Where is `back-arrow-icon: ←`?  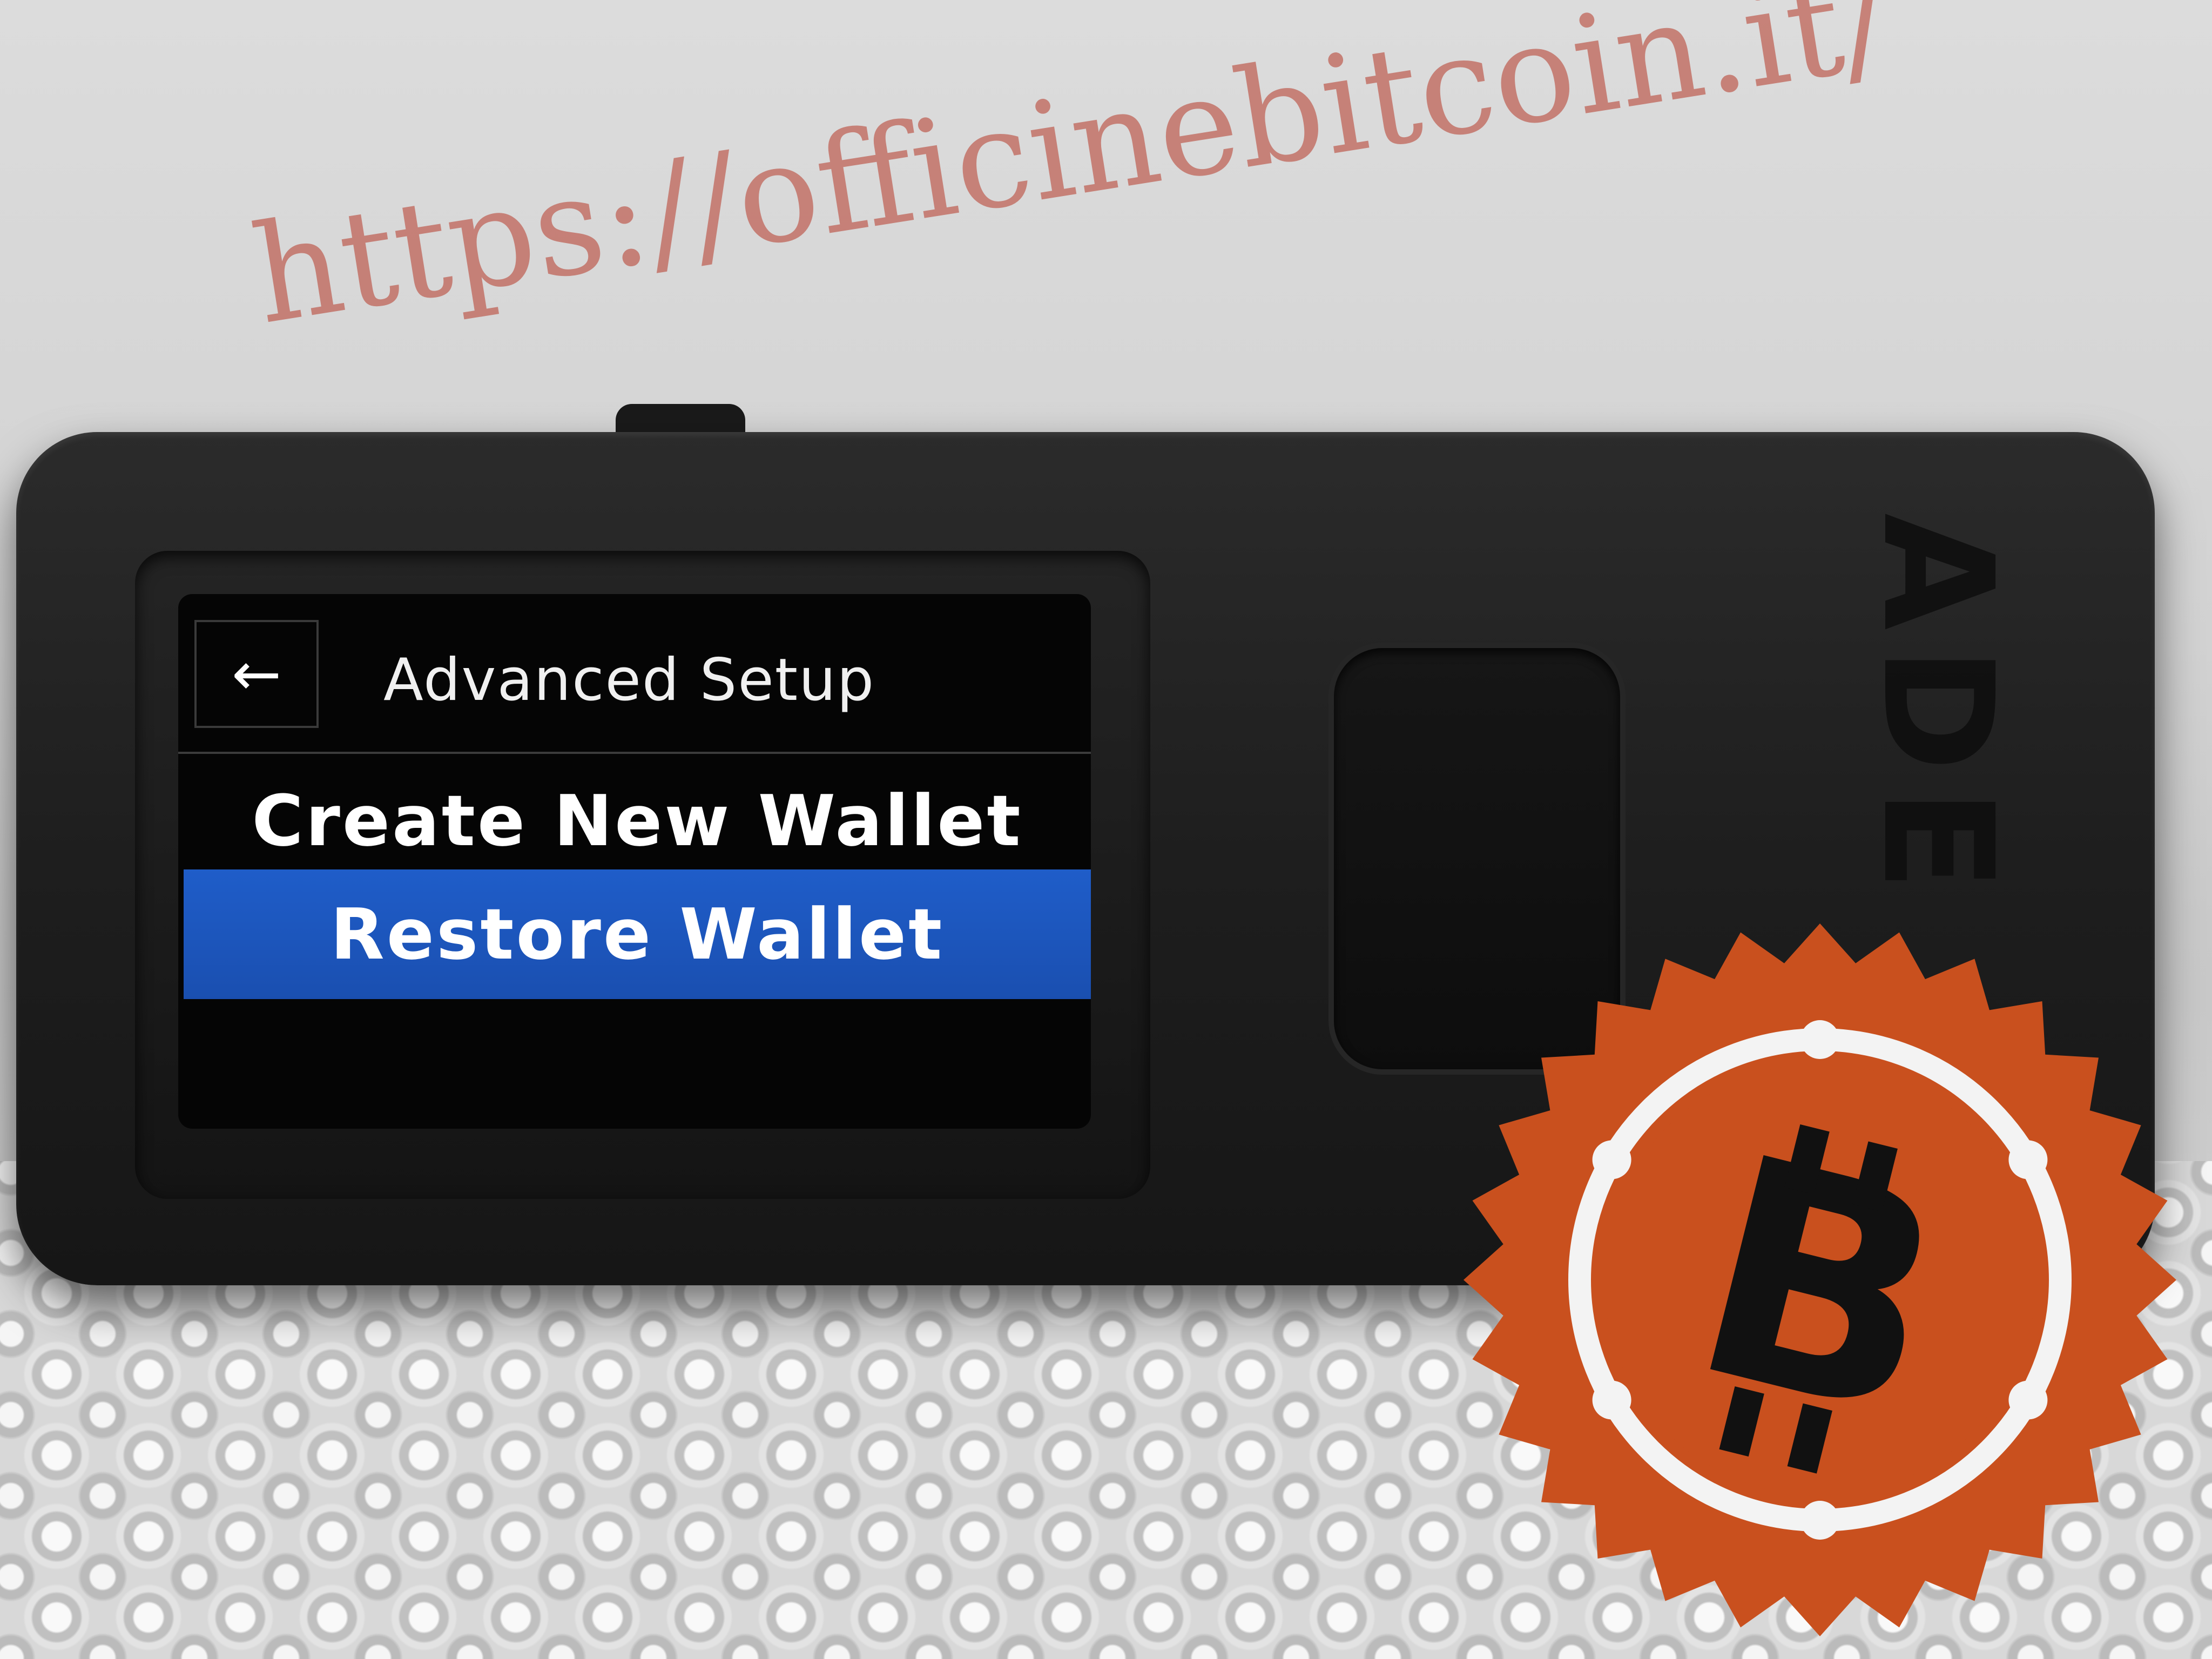 back-arrow-icon: ← is located at coordinates (256, 674).